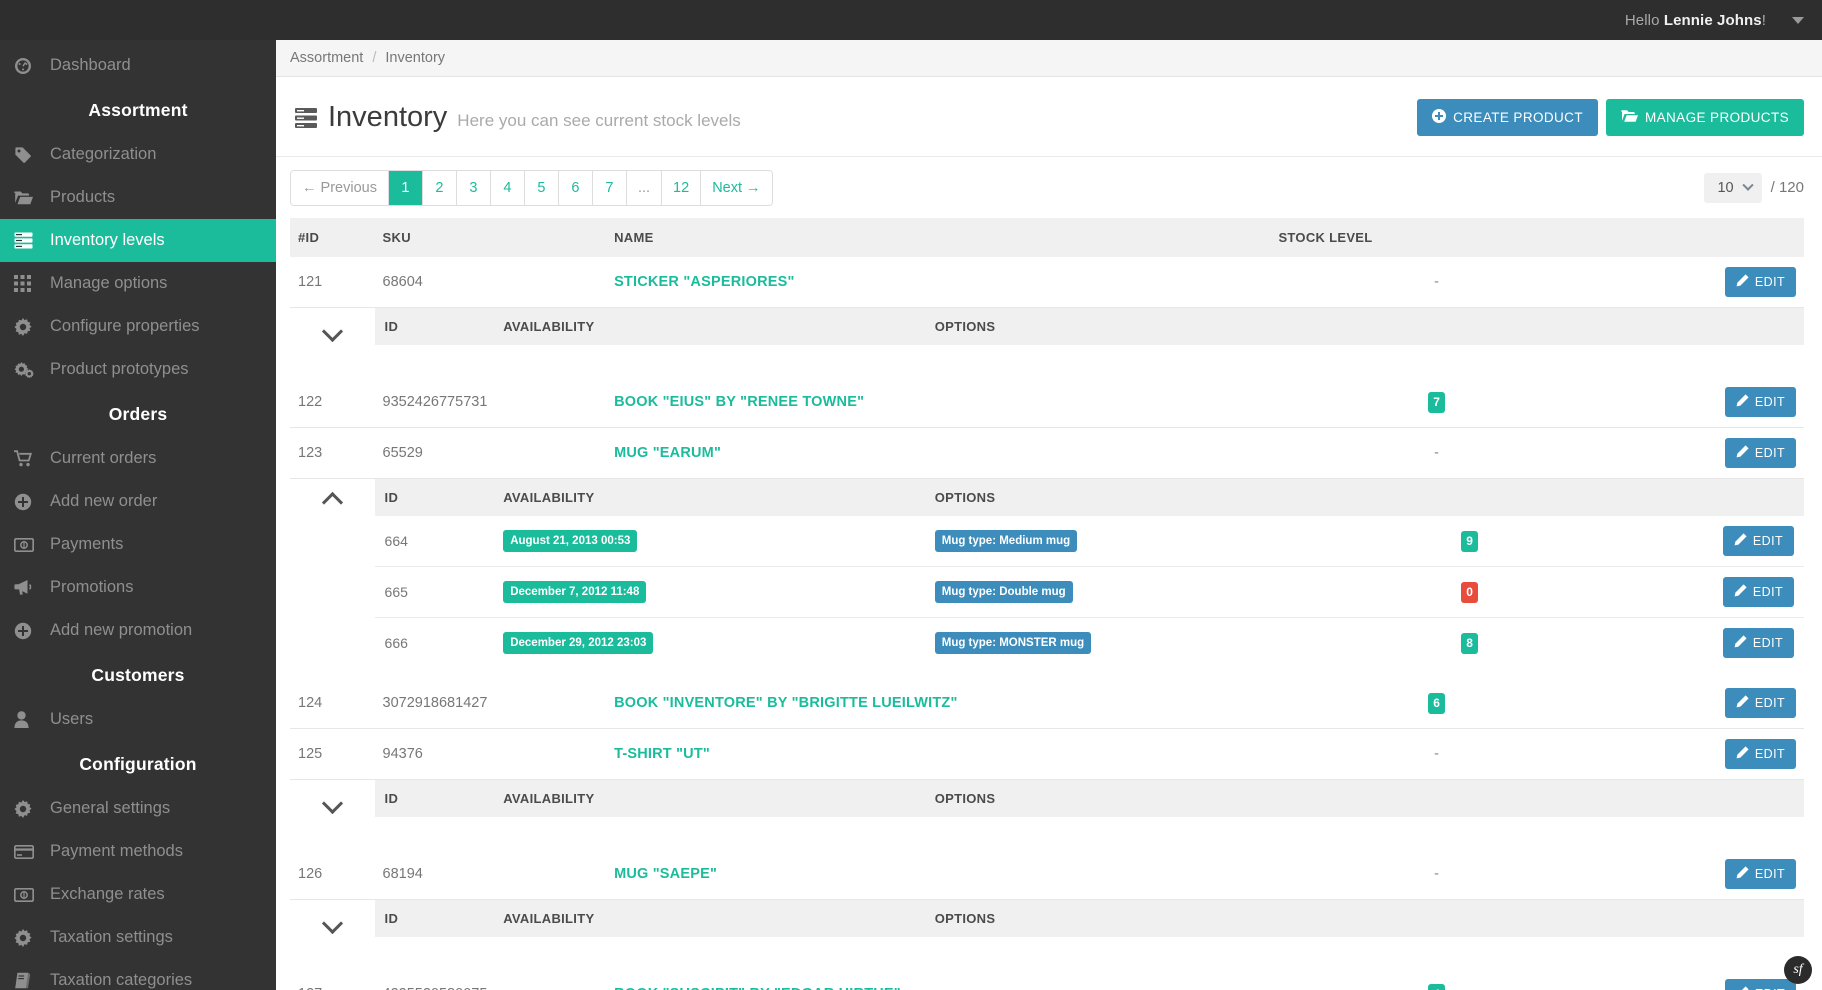 Image resolution: width=1822 pixels, height=990 pixels. What do you see at coordinates (138, 326) in the screenshot?
I see `sidebar-item-configure-properties: Configure properties` at bounding box center [138, 326].